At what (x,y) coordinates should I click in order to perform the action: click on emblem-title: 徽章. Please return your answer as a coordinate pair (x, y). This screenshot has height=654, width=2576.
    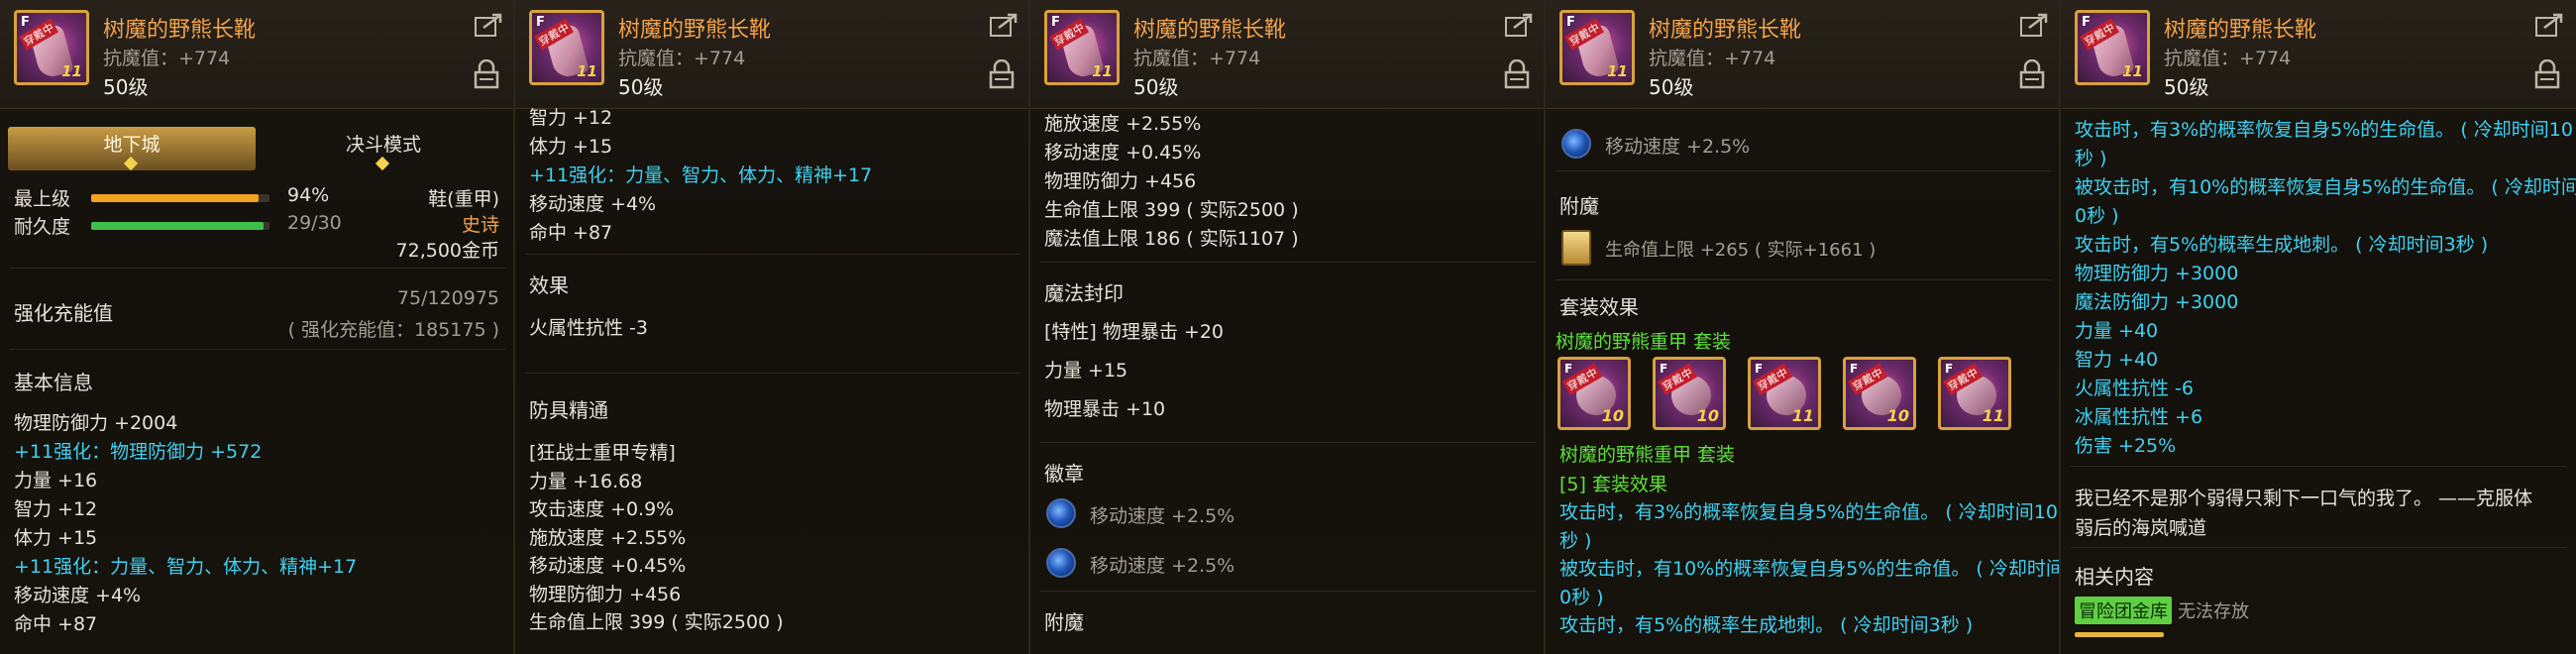
    Looking at the image, I should click on (1064, 474).